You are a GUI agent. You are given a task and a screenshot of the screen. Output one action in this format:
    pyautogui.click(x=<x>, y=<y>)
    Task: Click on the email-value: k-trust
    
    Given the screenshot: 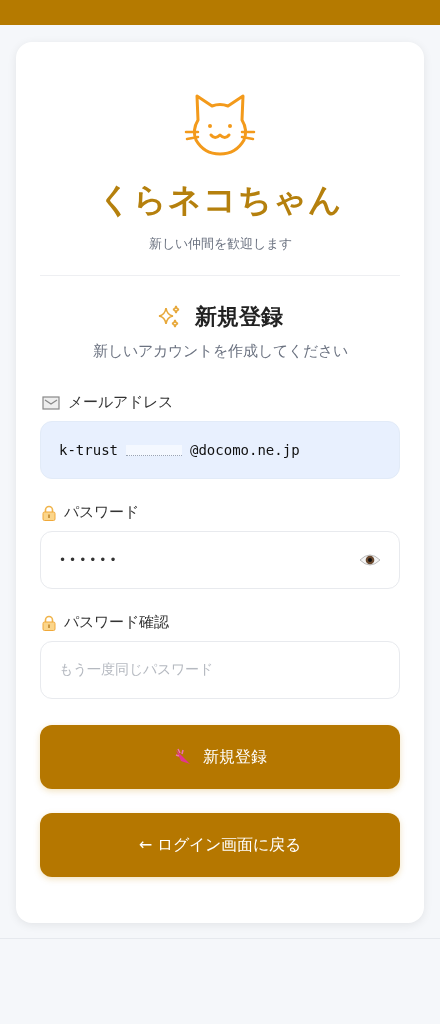 What is the action you would take?
    pyautogui.click(x=88, y=450)
    